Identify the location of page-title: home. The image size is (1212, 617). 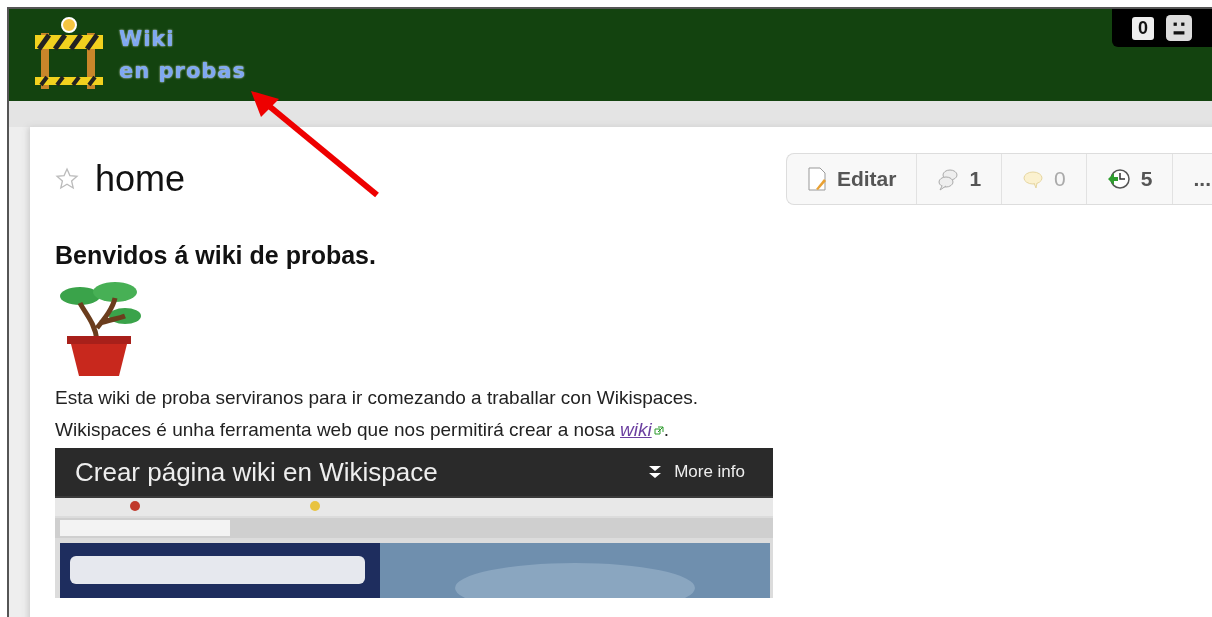
(141, 179).